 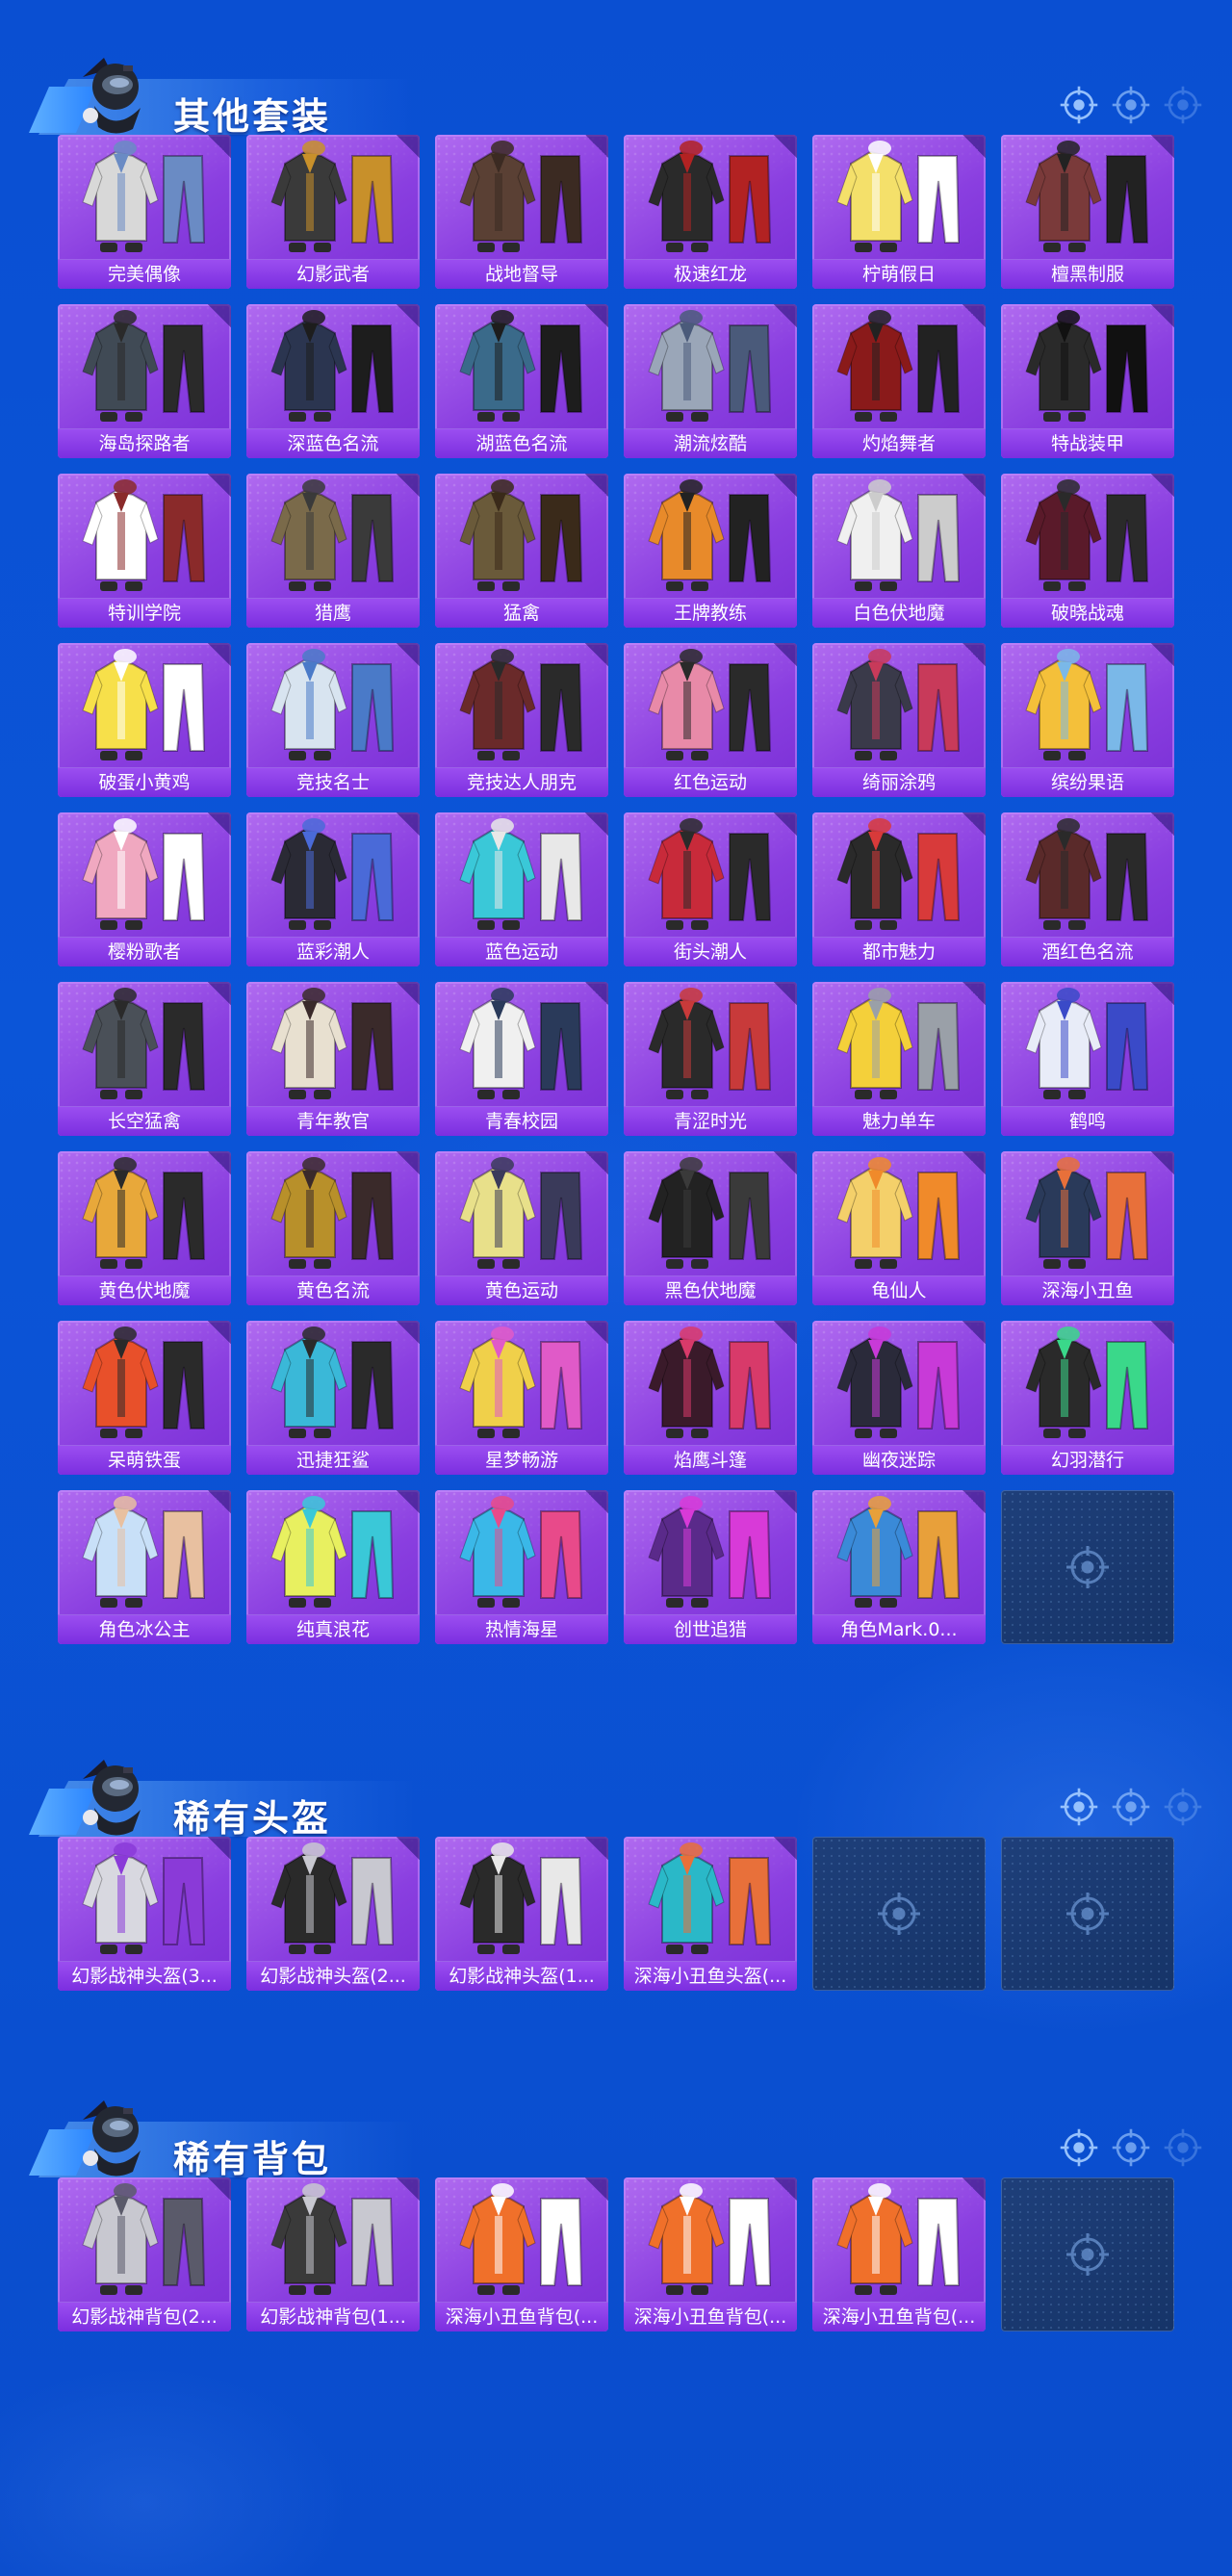 What do you see at coordinates (333, 1629) in the screenshot?
I see `item-label: 纯真浪花` at bounding box center [333, 1629].